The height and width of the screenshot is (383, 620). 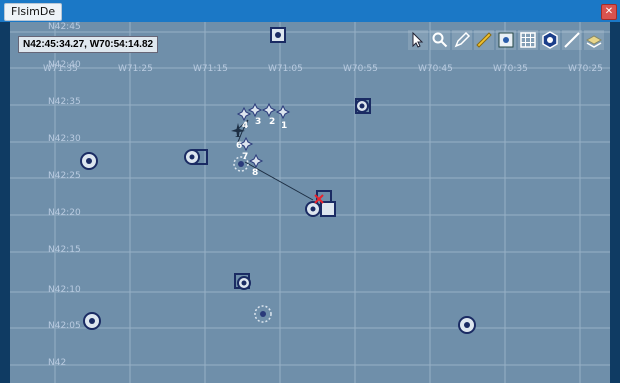 I want to click on window-title: FlsimDe, so click(x=33, y=12).